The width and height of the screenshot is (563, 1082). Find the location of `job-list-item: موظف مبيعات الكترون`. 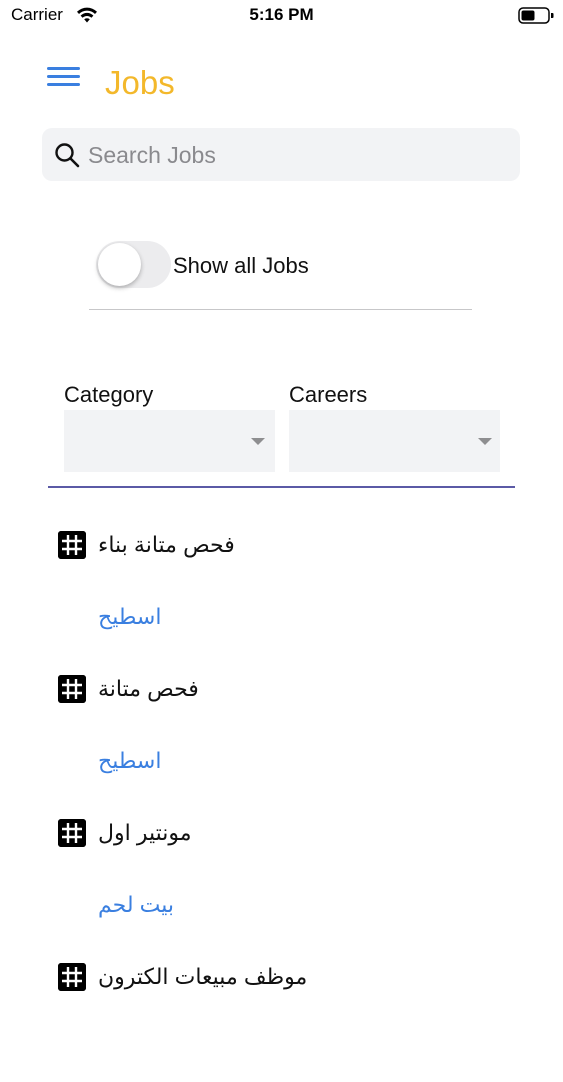

job-list-item: موظف مبيعات الكترون is located at coordinates (281, 1012).